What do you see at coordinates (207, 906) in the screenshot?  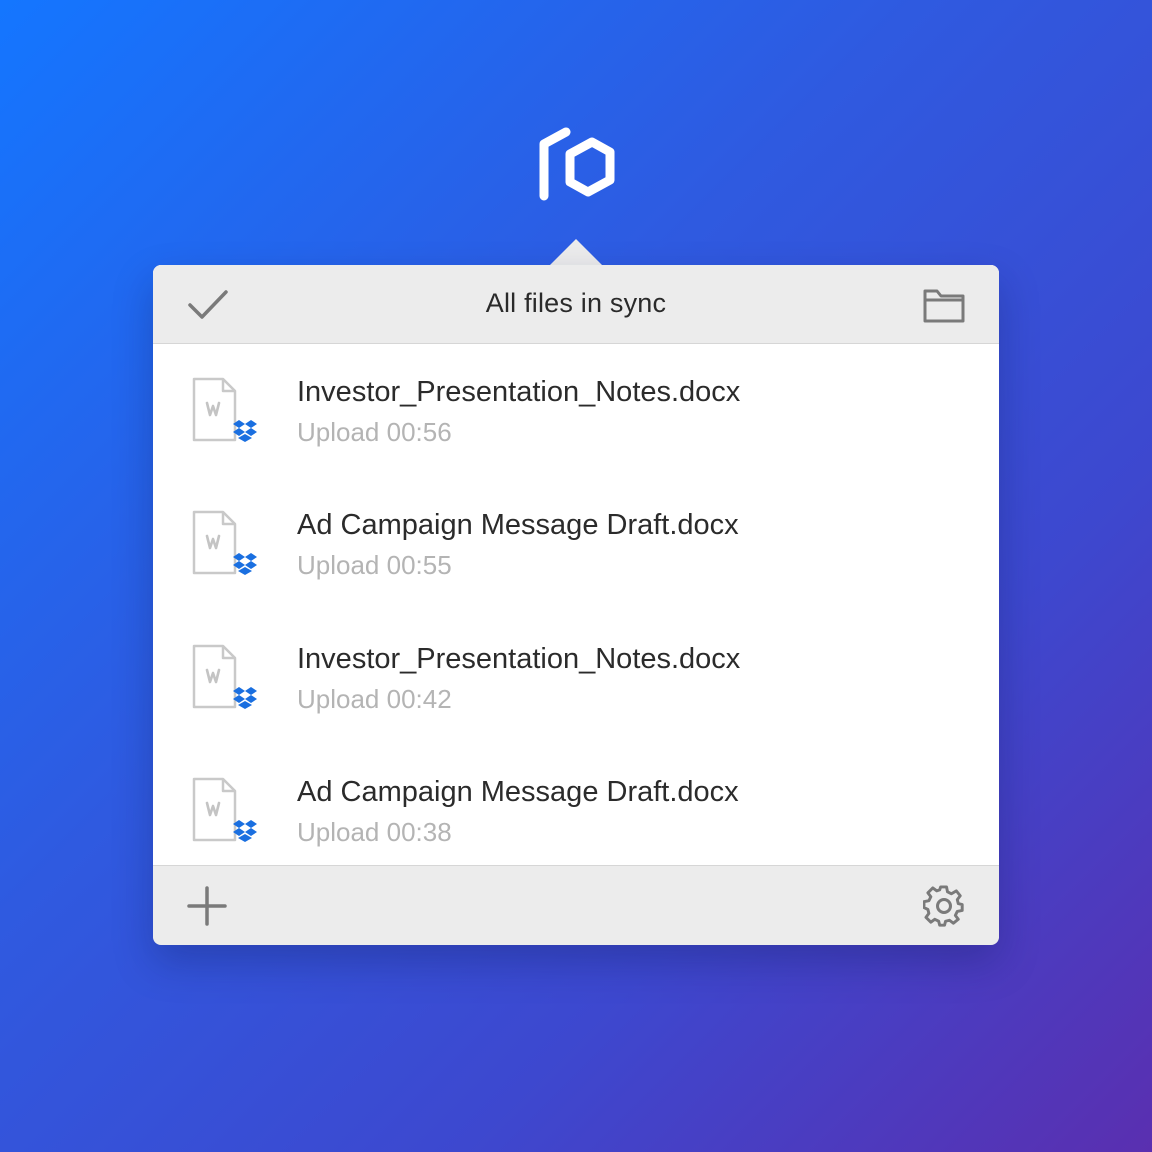 I see `plus-icon` at bounding box center [207, 906].